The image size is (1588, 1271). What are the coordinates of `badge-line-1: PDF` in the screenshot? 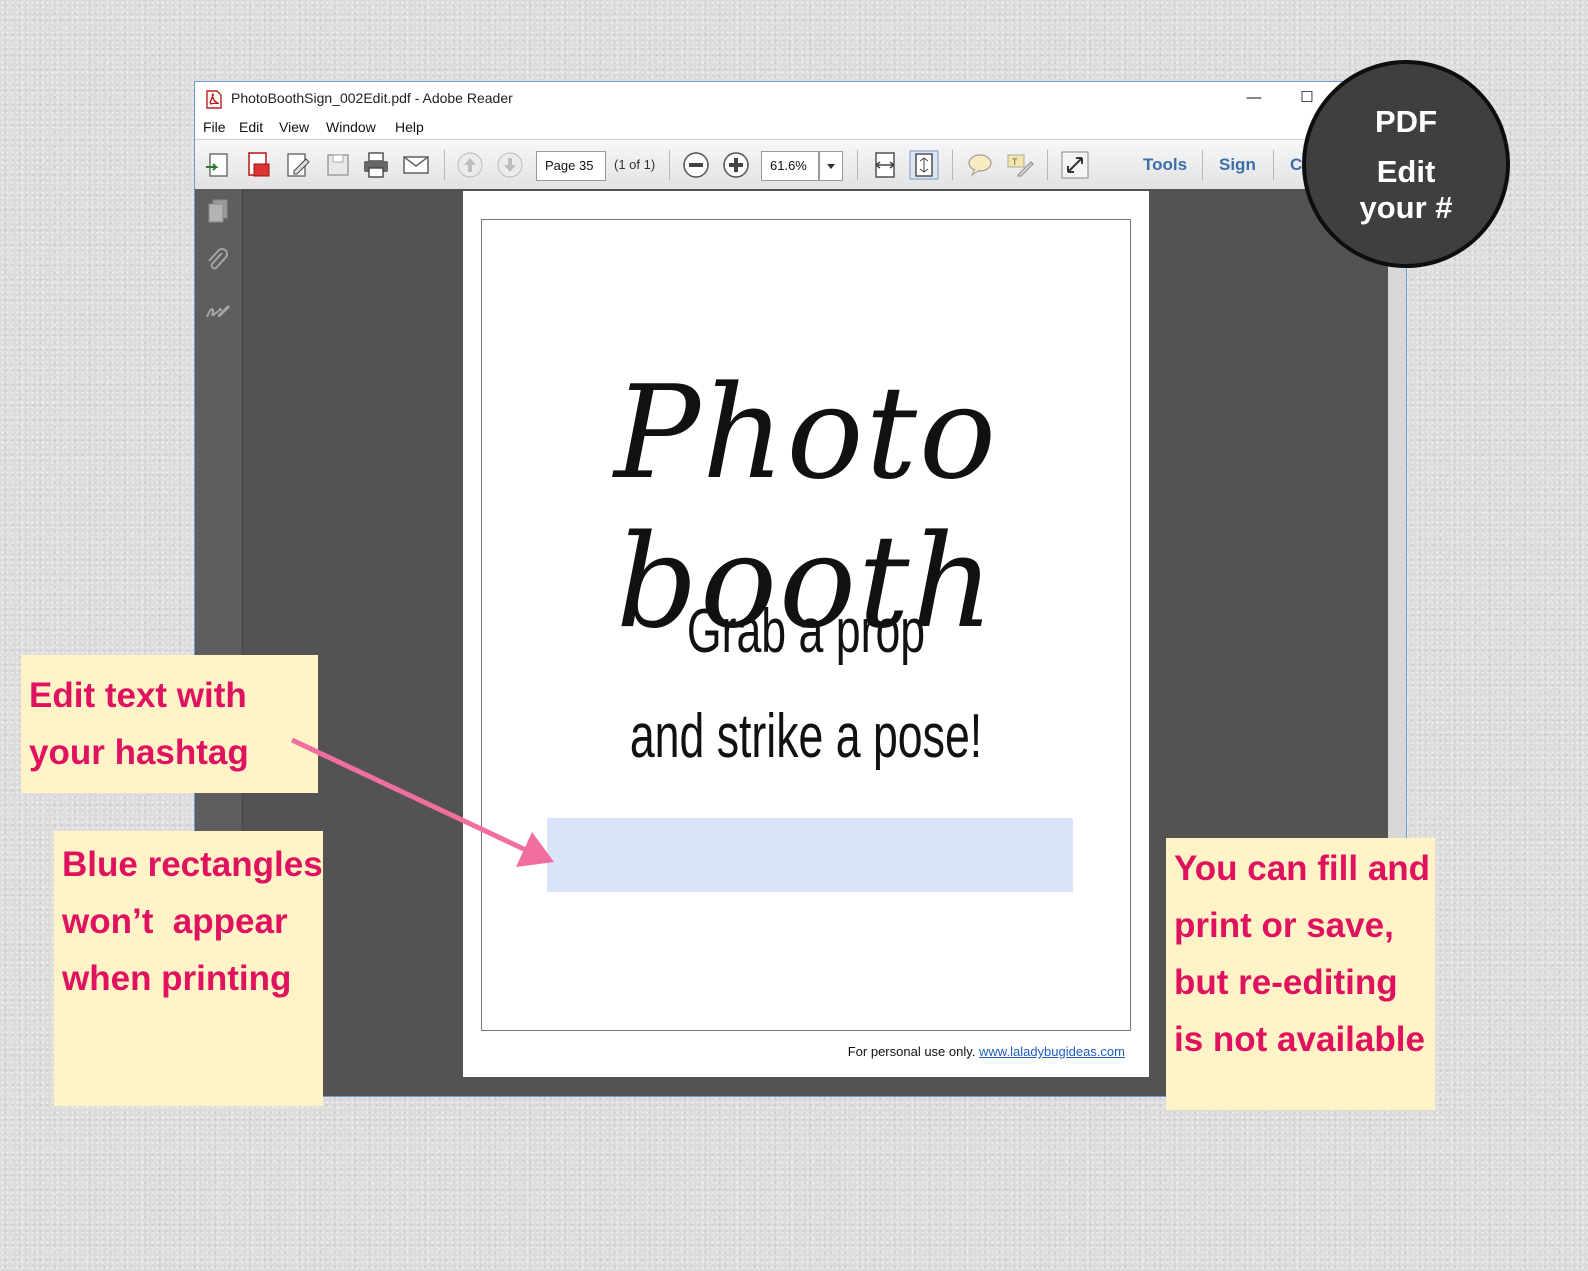 It's located at (1406, 121).